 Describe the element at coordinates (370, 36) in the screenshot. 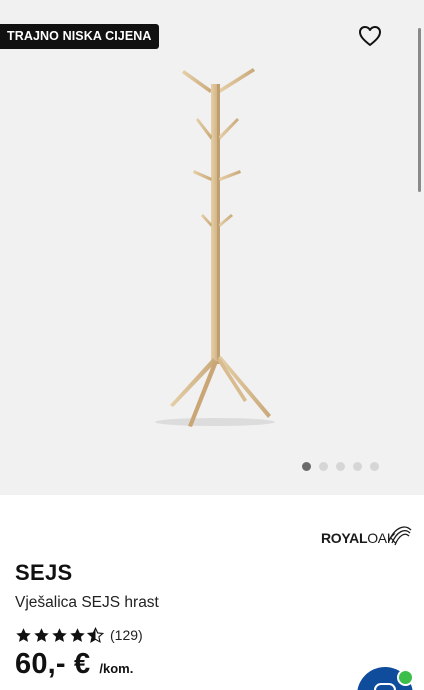

I see `heart-icon` at that location.